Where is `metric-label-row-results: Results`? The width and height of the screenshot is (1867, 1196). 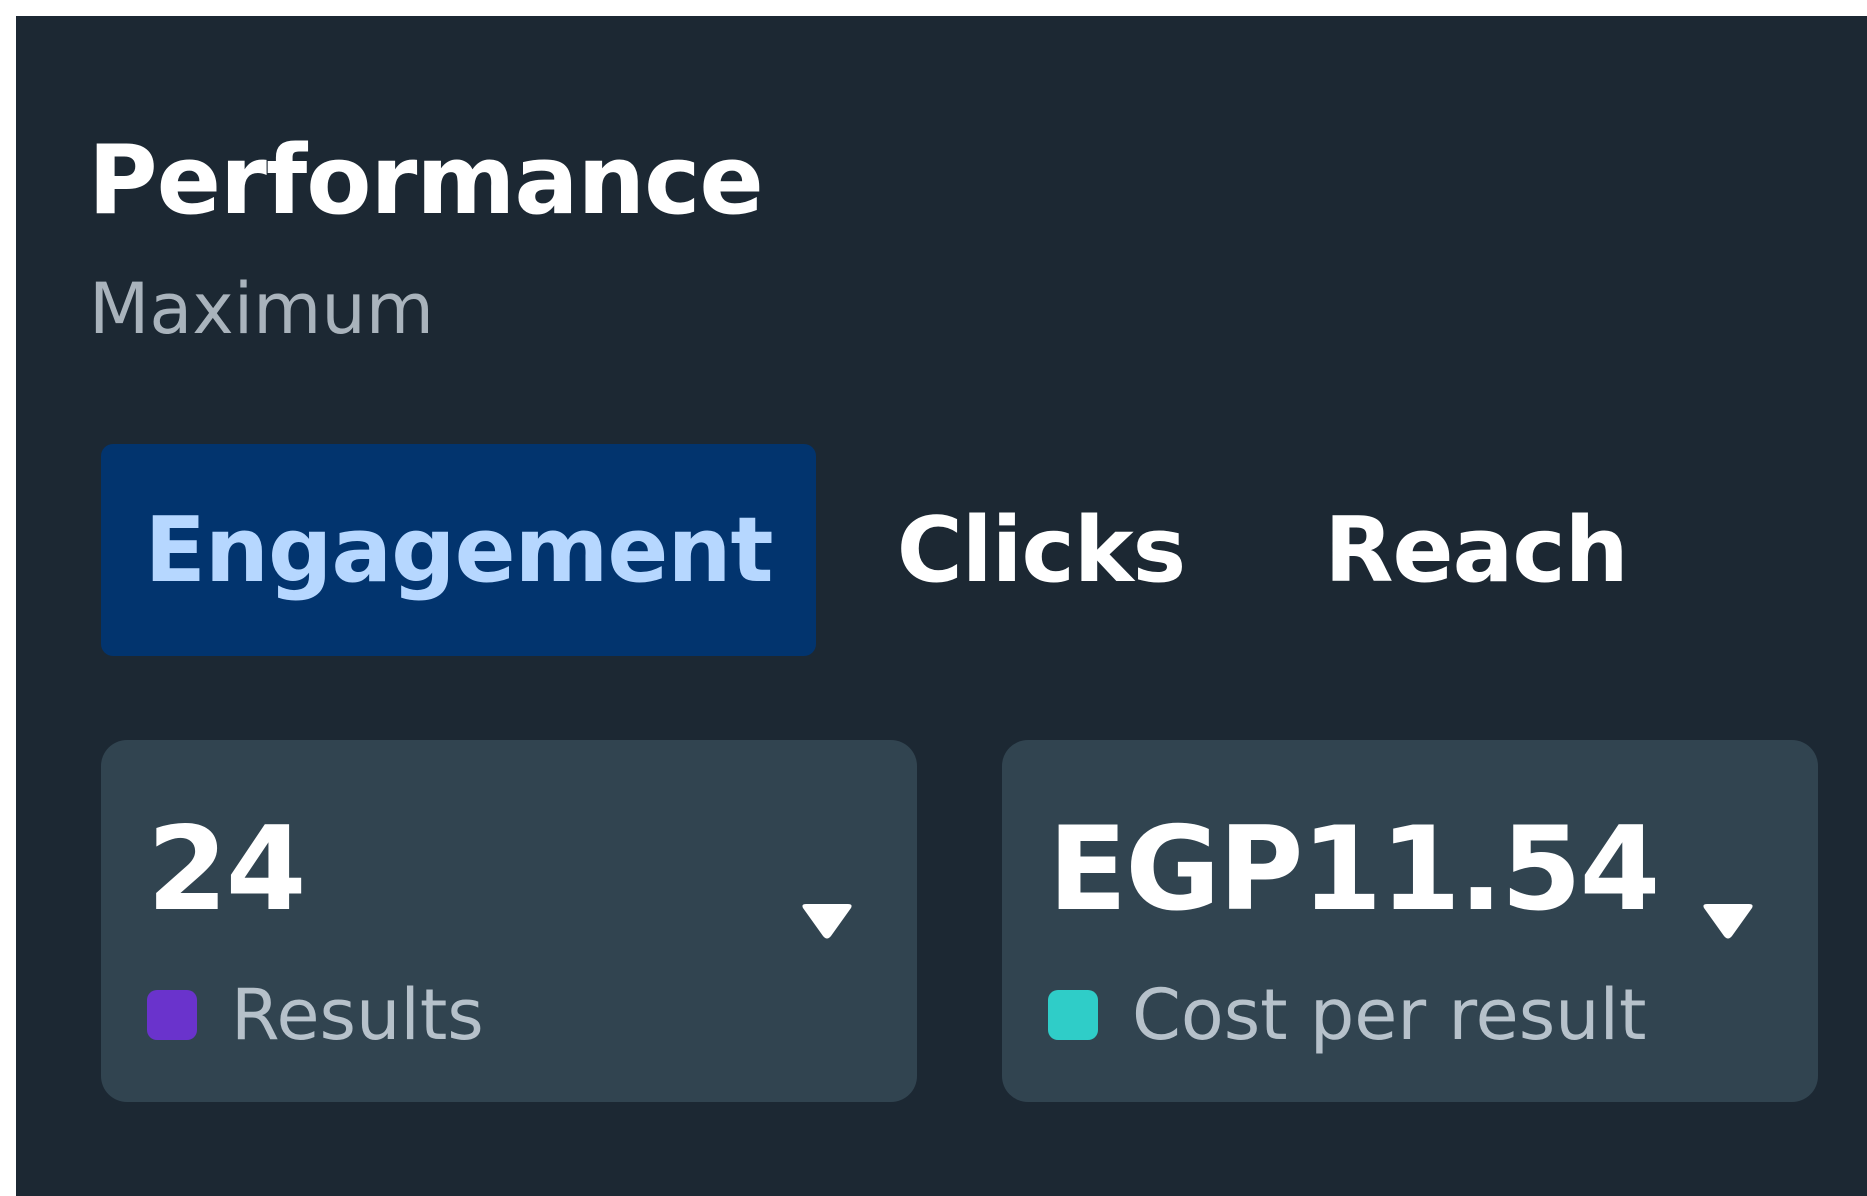 metric-label-row-results: Results is located at coordinates (315, 1015).